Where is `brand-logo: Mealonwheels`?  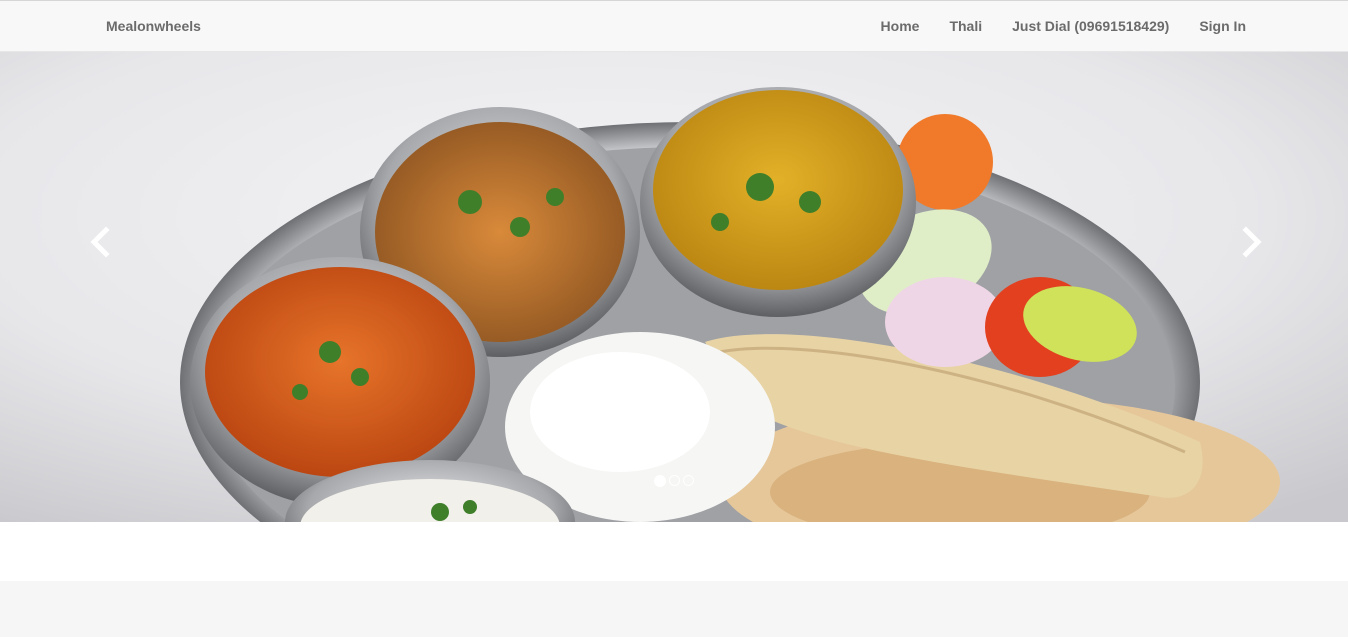 brand-logo: Mealonwheels is located at coordinates (153, 26).